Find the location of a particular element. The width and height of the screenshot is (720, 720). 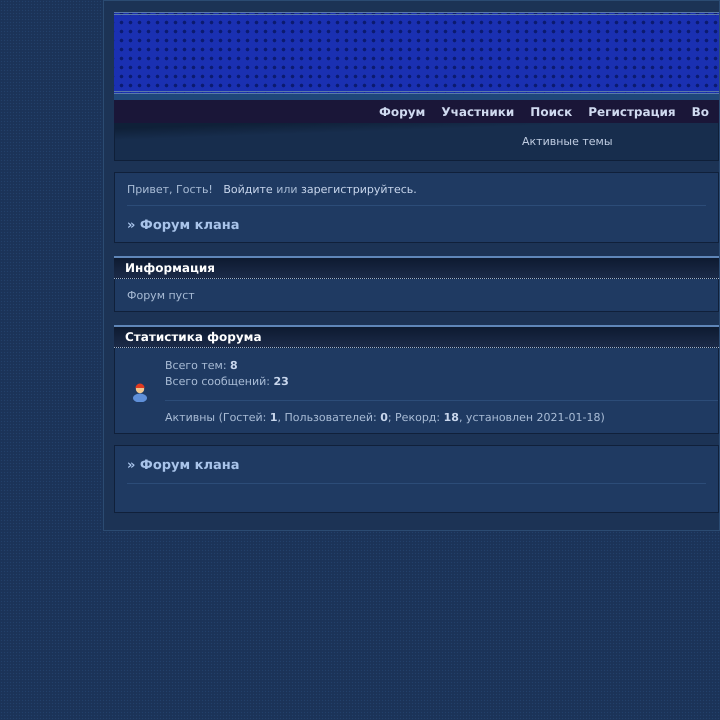

active-users-text: Активны (Гостей: 1, Пользователей: 0; Рекорд: 18, установлен 2021-01-18) is located at coordinates (385, 418).